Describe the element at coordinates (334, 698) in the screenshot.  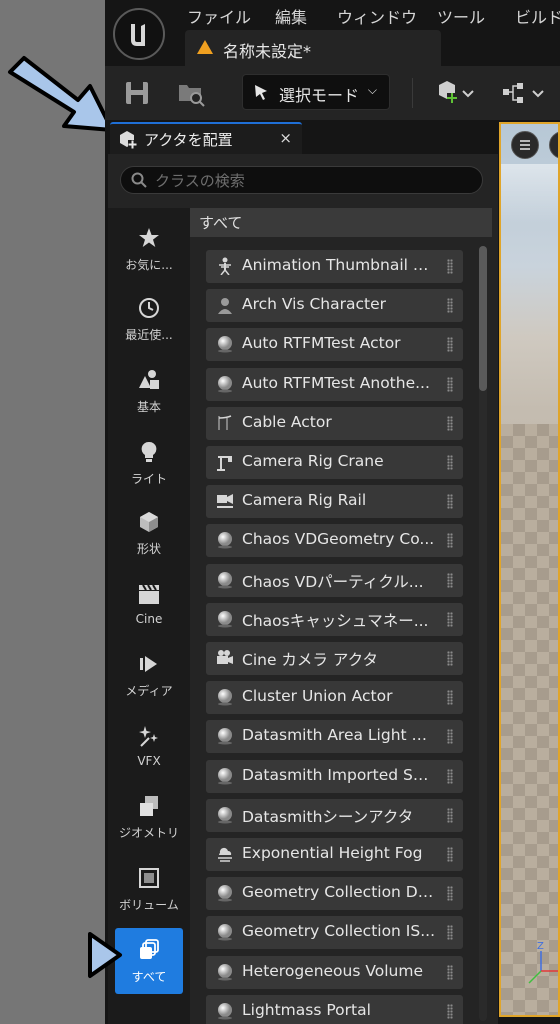
I see `actor-list-item: Cluster Union Actor` at that location.